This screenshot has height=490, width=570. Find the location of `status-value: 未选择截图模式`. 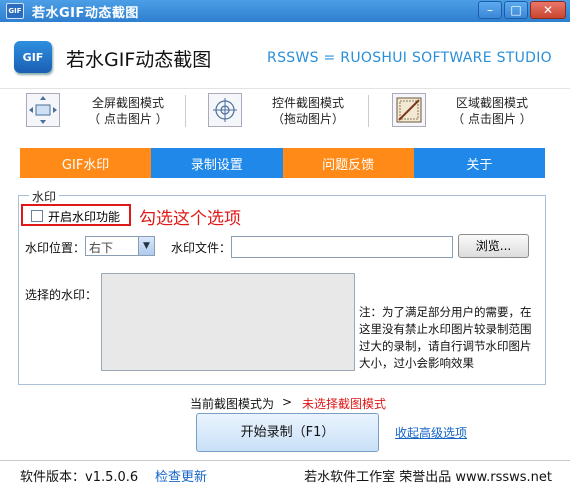

status-value: 未选择截图模式 is located at coordinates (344, 404).